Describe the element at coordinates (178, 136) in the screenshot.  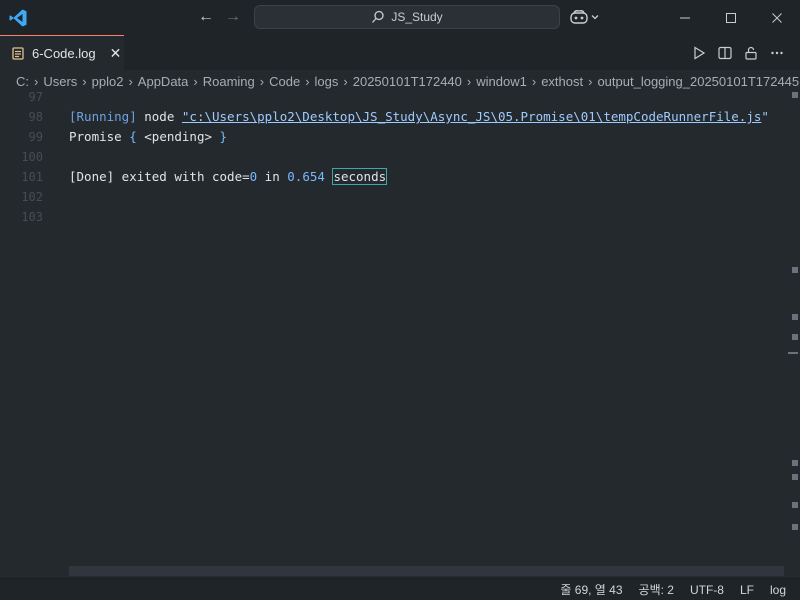
I see `pending-text: <pending>` at that location.